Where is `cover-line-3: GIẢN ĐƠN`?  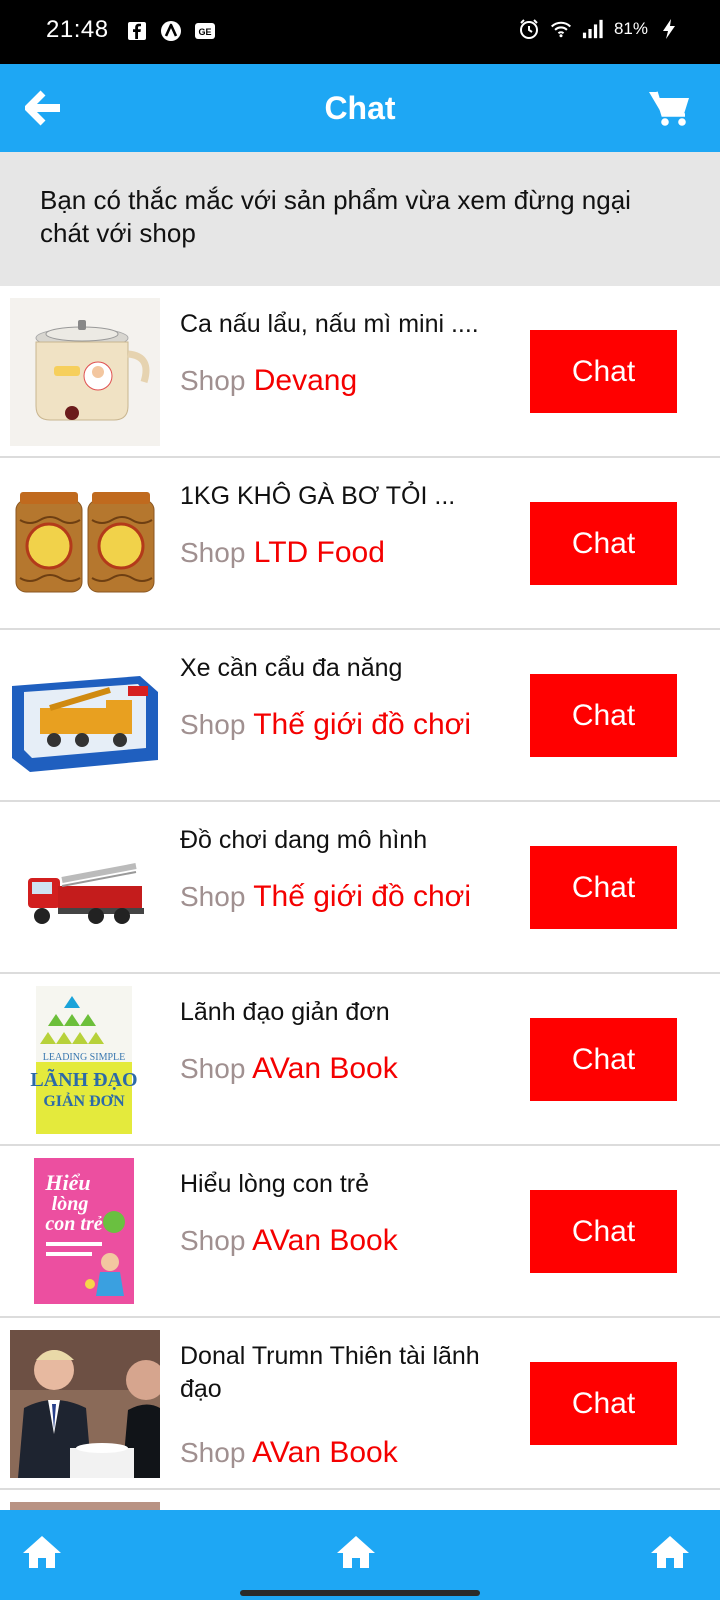
cover-line-3: GIẢN ĐƠN is located at coordinates (84, 1100).